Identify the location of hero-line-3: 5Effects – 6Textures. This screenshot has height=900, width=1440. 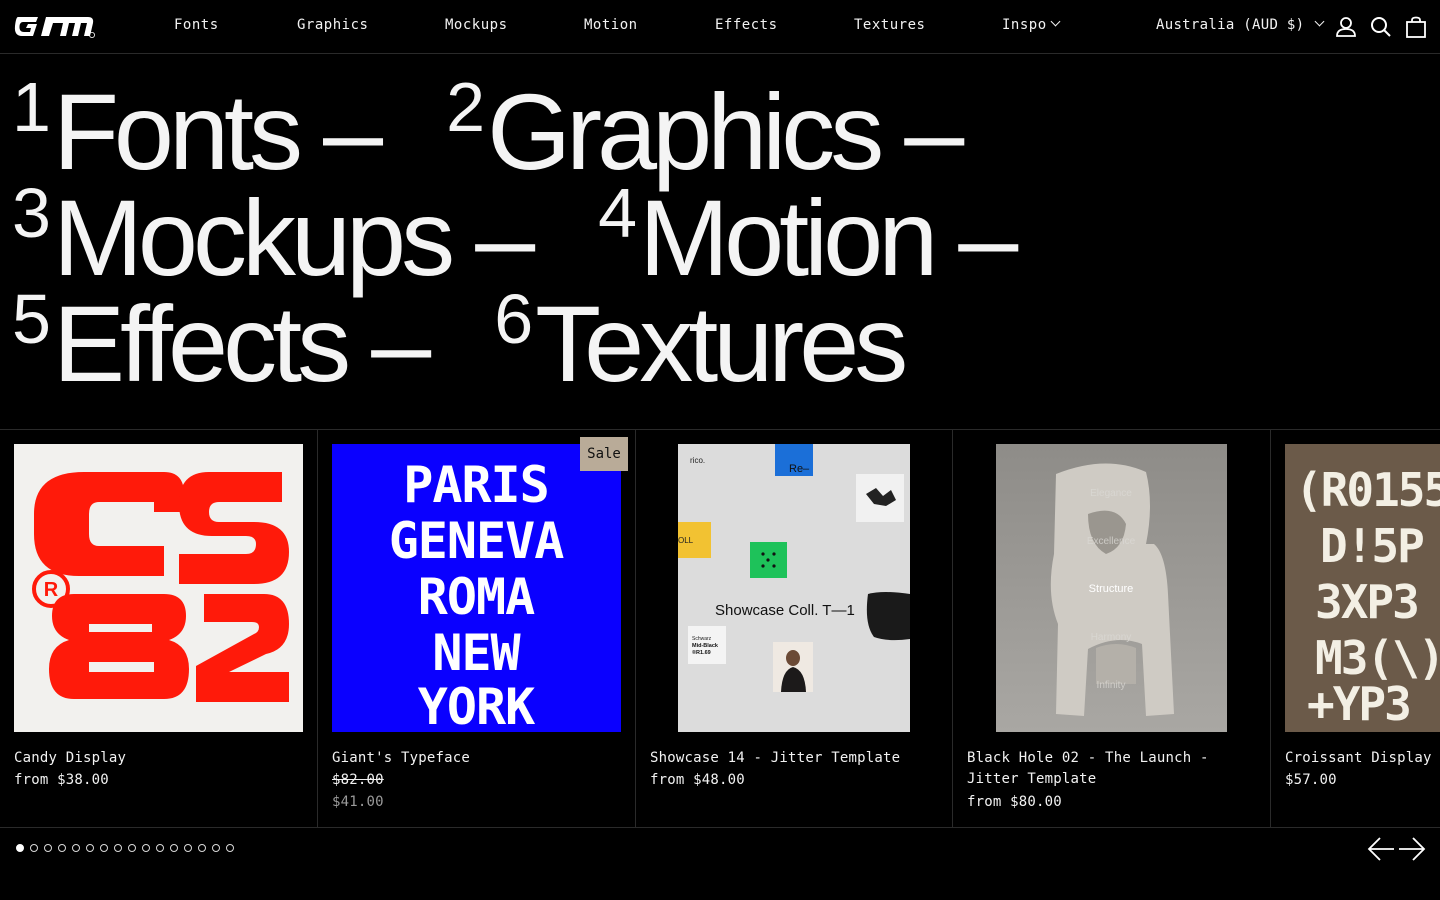
(460, 341).